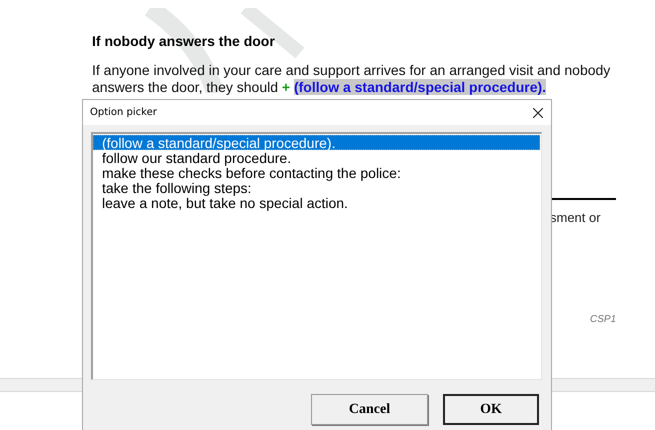 The image size is (655, 430). What do you see at coordinates (538, 113) in the screenshot?
I see `close-icon` at bounding box center [538, 113].